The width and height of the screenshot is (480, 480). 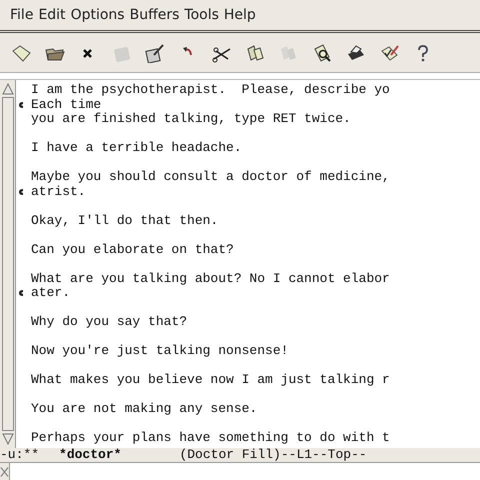 What do you see at coordinates (8, 89) in the screenshot?
I see `scroll-up-arrow-icon` at bounding box center [8, 89].